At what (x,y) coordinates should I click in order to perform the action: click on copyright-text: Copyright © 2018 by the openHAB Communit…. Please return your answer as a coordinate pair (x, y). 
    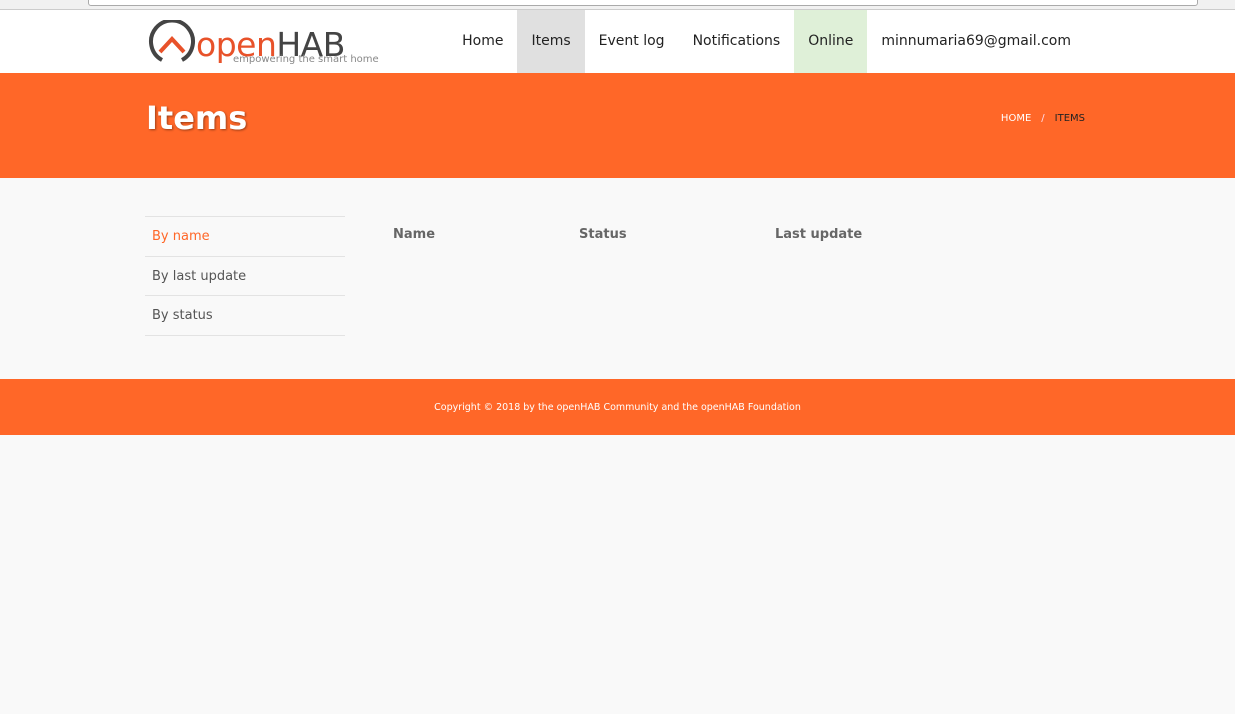
    Looking at the image, I should click on (617, 407).